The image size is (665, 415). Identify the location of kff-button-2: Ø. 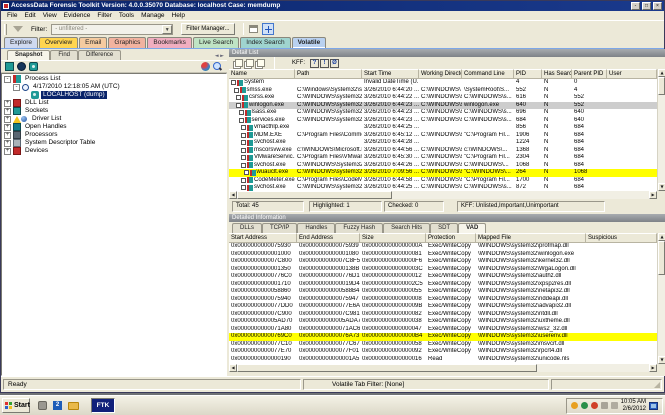
(334, 63).